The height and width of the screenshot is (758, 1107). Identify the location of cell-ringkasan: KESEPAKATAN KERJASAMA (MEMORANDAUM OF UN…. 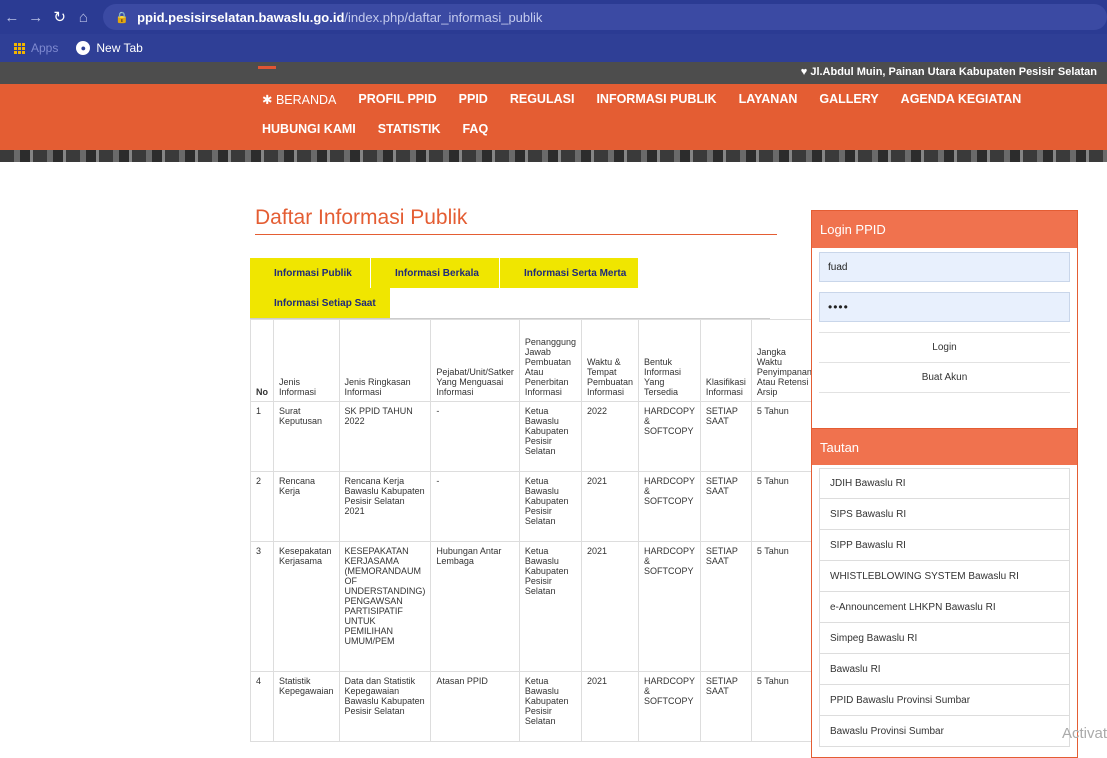
(385, 606).